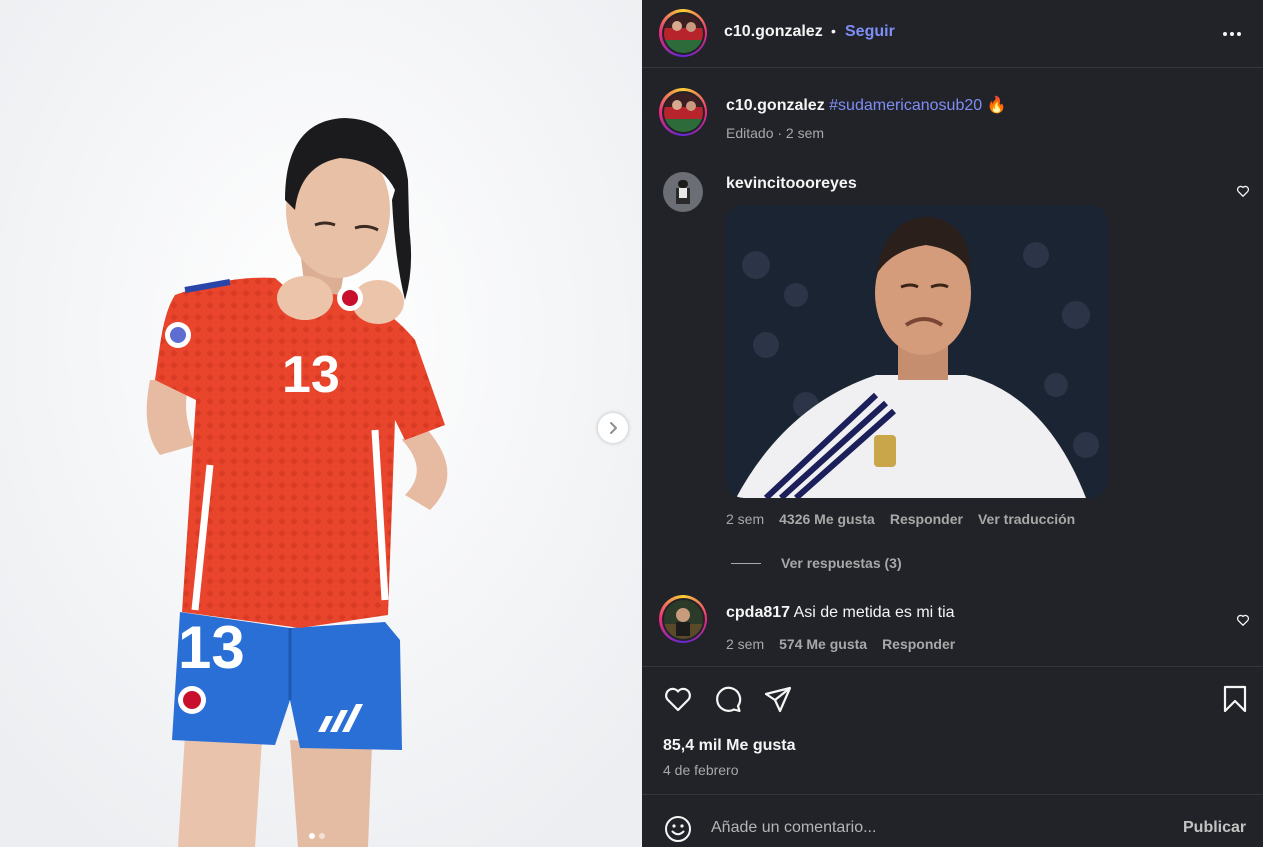 Image resolution: width=1263 pixels, height=847 pixels. I want to click on caption-meta: Editado · 2 sem, so click(775, 133).